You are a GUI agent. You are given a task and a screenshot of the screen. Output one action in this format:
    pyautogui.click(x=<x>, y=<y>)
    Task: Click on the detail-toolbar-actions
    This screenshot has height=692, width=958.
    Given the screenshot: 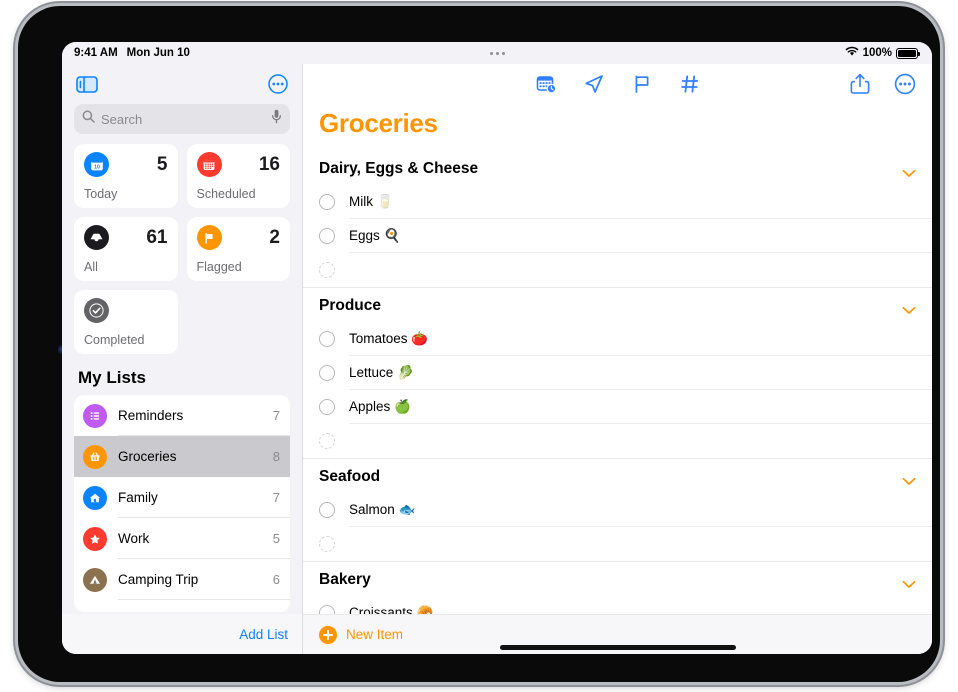 What is the action you would take?
    pyautogui.click(x=617, y=84)
    